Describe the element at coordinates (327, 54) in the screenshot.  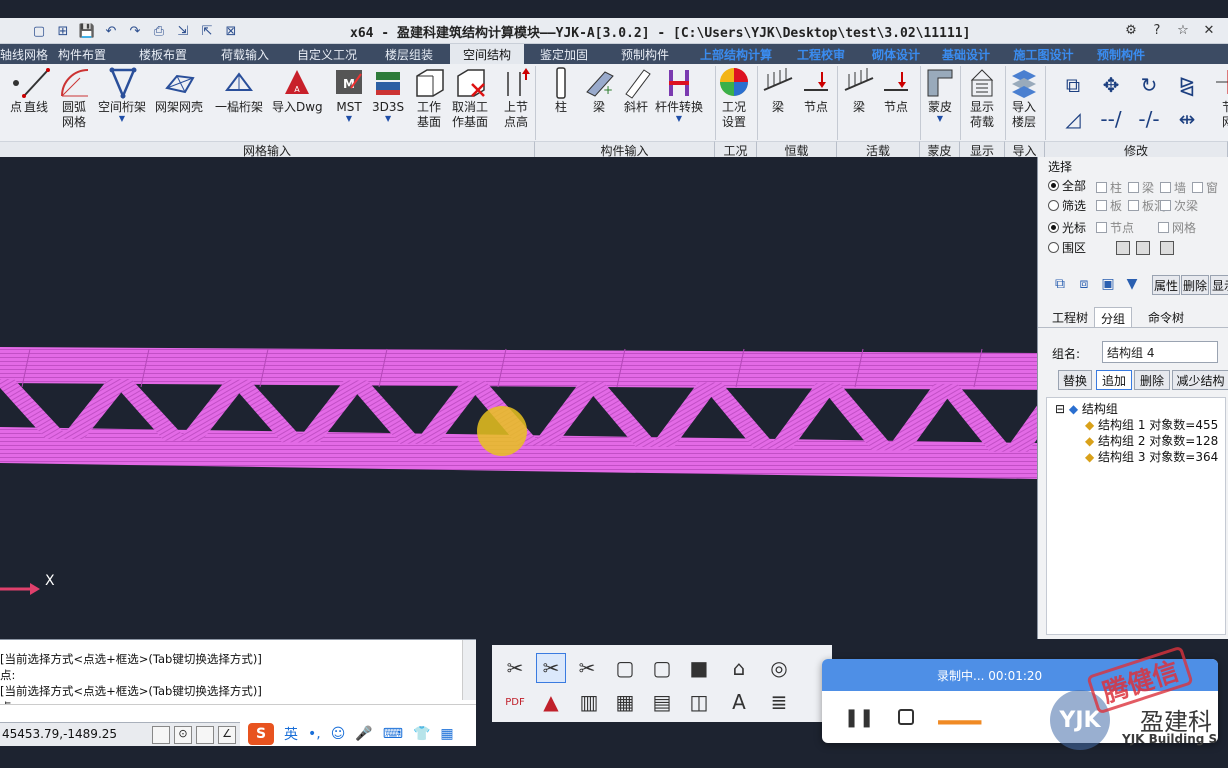
I see `tab-4: 自定义工况` at that location.